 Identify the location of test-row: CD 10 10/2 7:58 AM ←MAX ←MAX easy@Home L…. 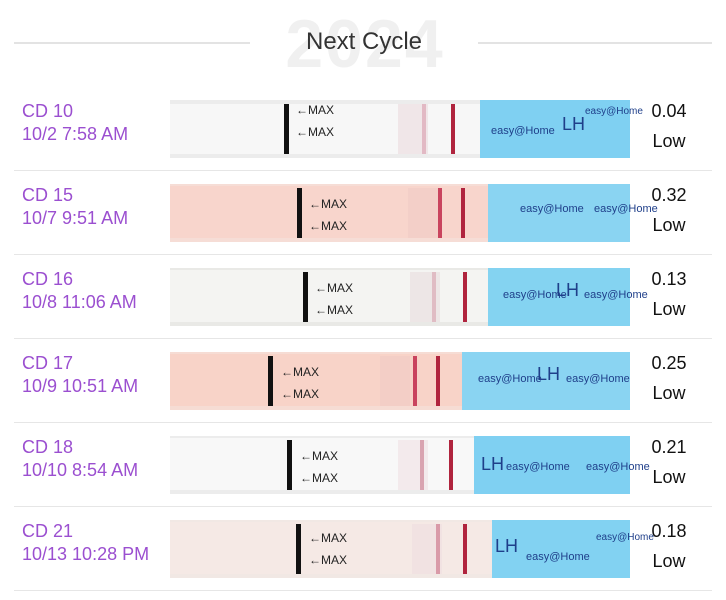
(363, 130).